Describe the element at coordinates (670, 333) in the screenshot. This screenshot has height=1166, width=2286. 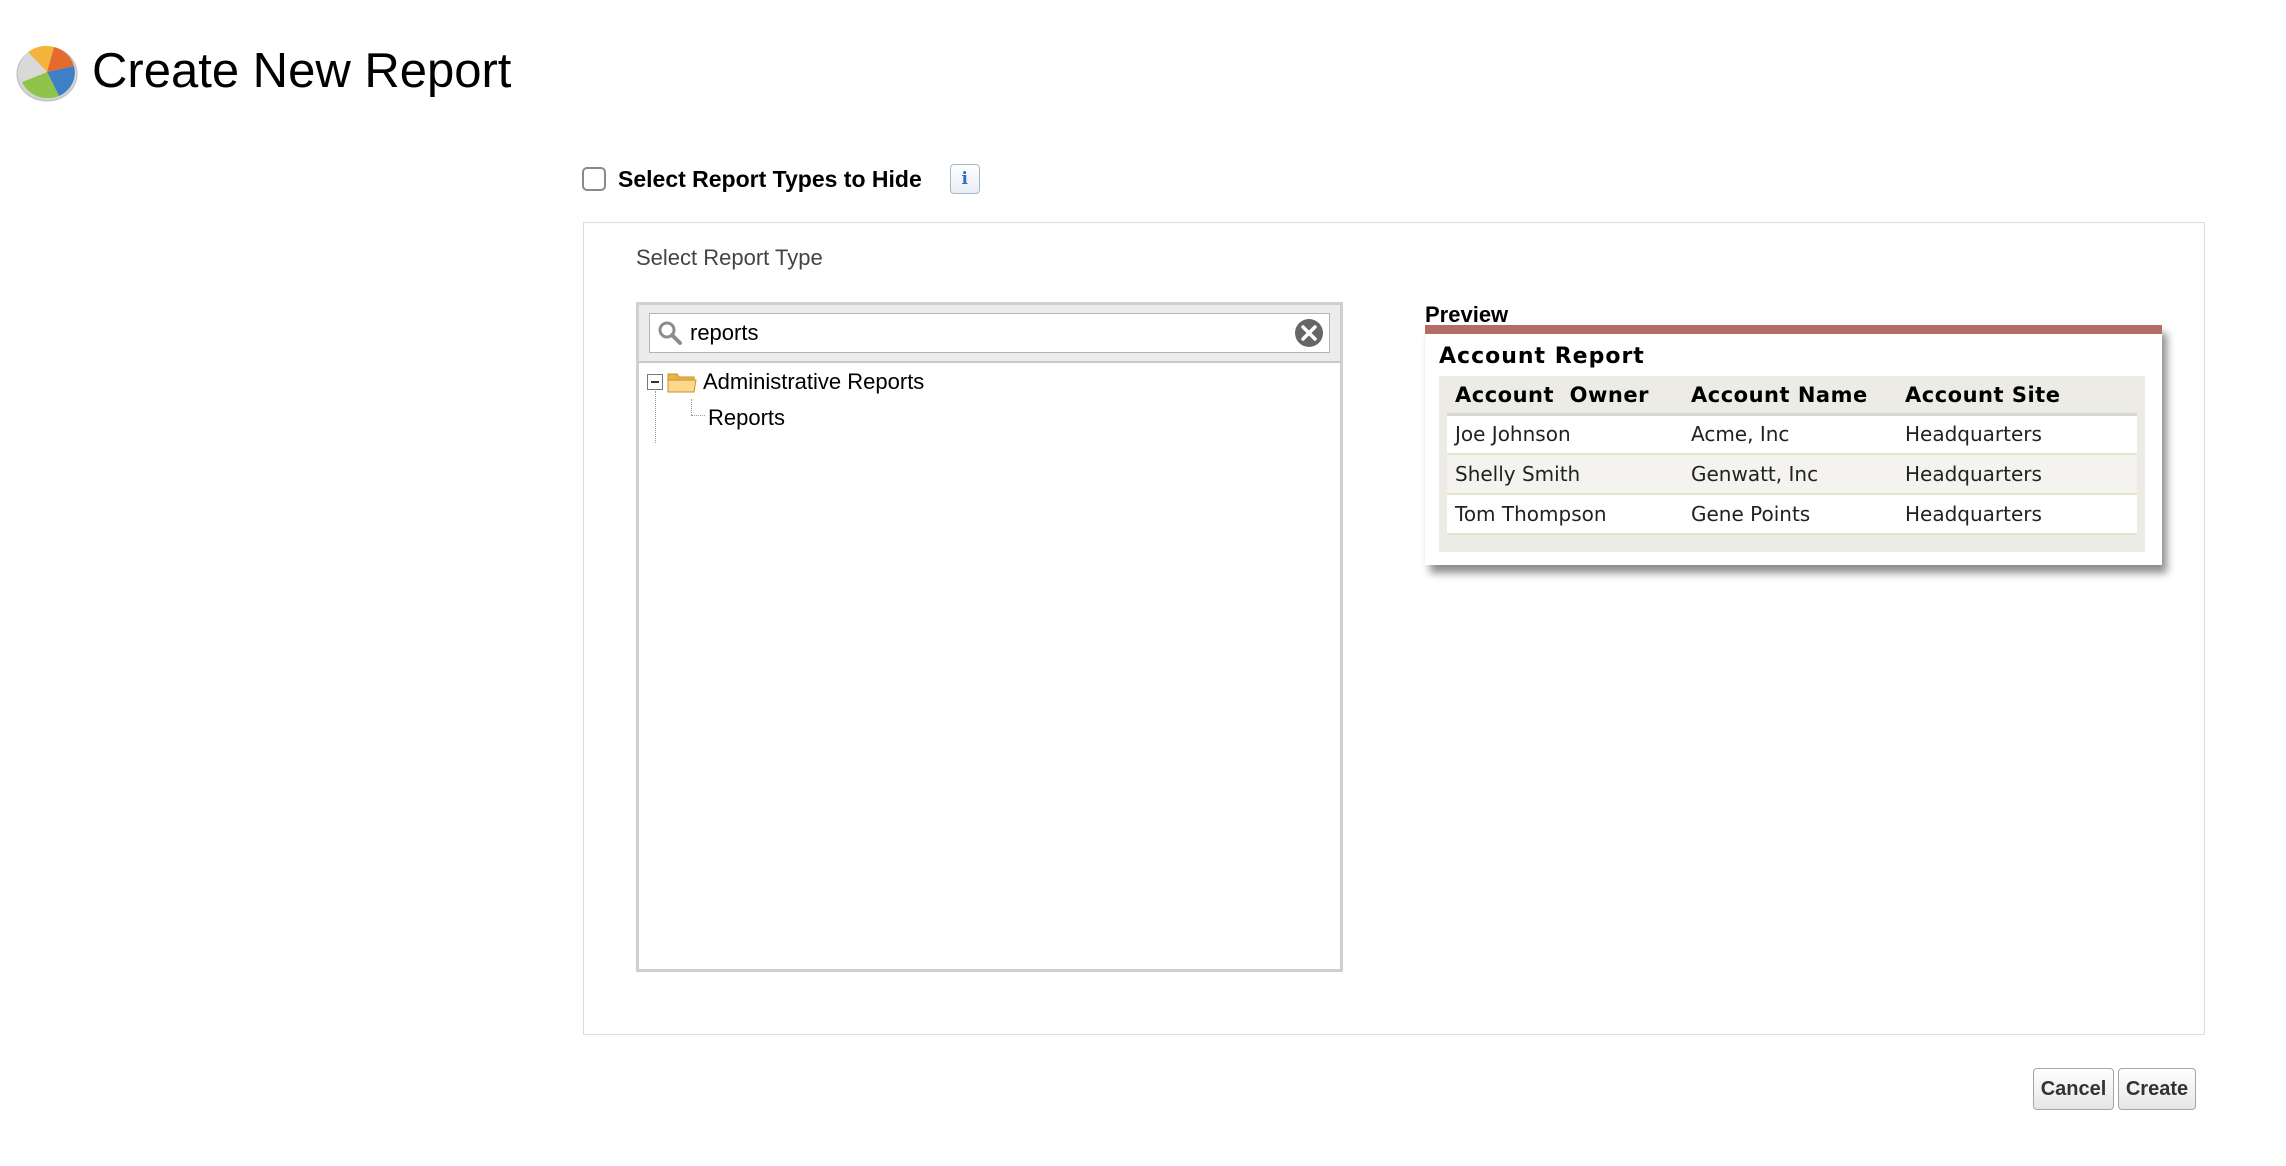
I see `search-icon` at that location.